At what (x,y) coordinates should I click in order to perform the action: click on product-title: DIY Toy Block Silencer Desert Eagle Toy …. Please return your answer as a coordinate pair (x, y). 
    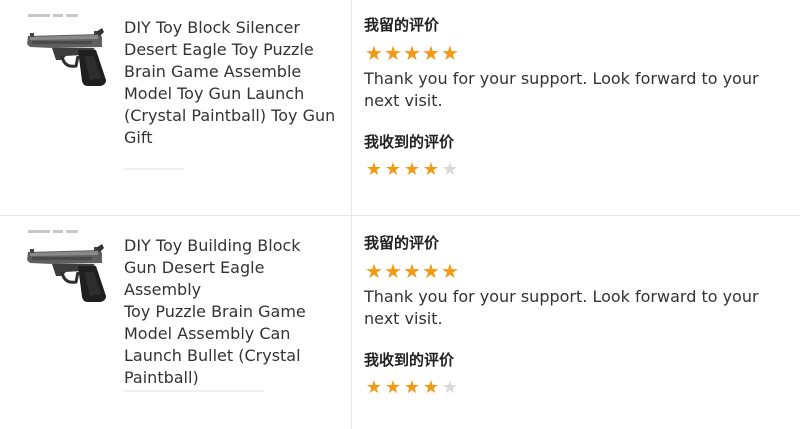
    Looking at the image, I should click on (235, 83).